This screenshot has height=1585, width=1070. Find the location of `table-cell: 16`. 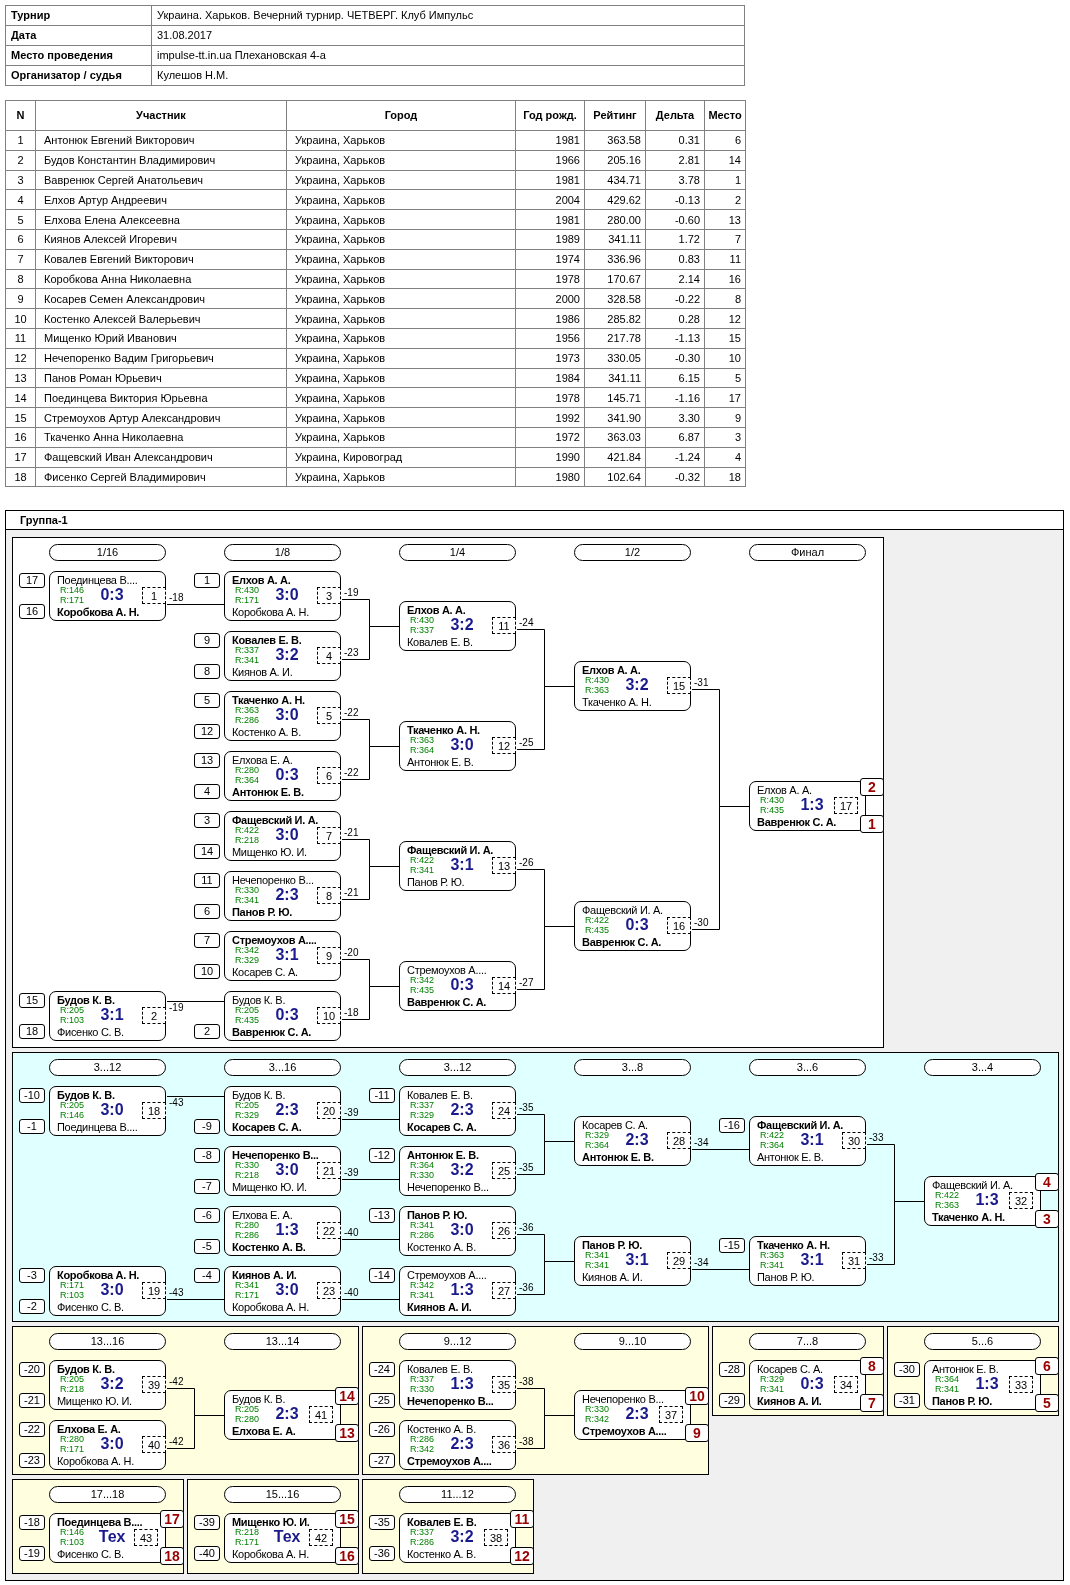

table-cell: 16 is located at coordinates (725, 279).